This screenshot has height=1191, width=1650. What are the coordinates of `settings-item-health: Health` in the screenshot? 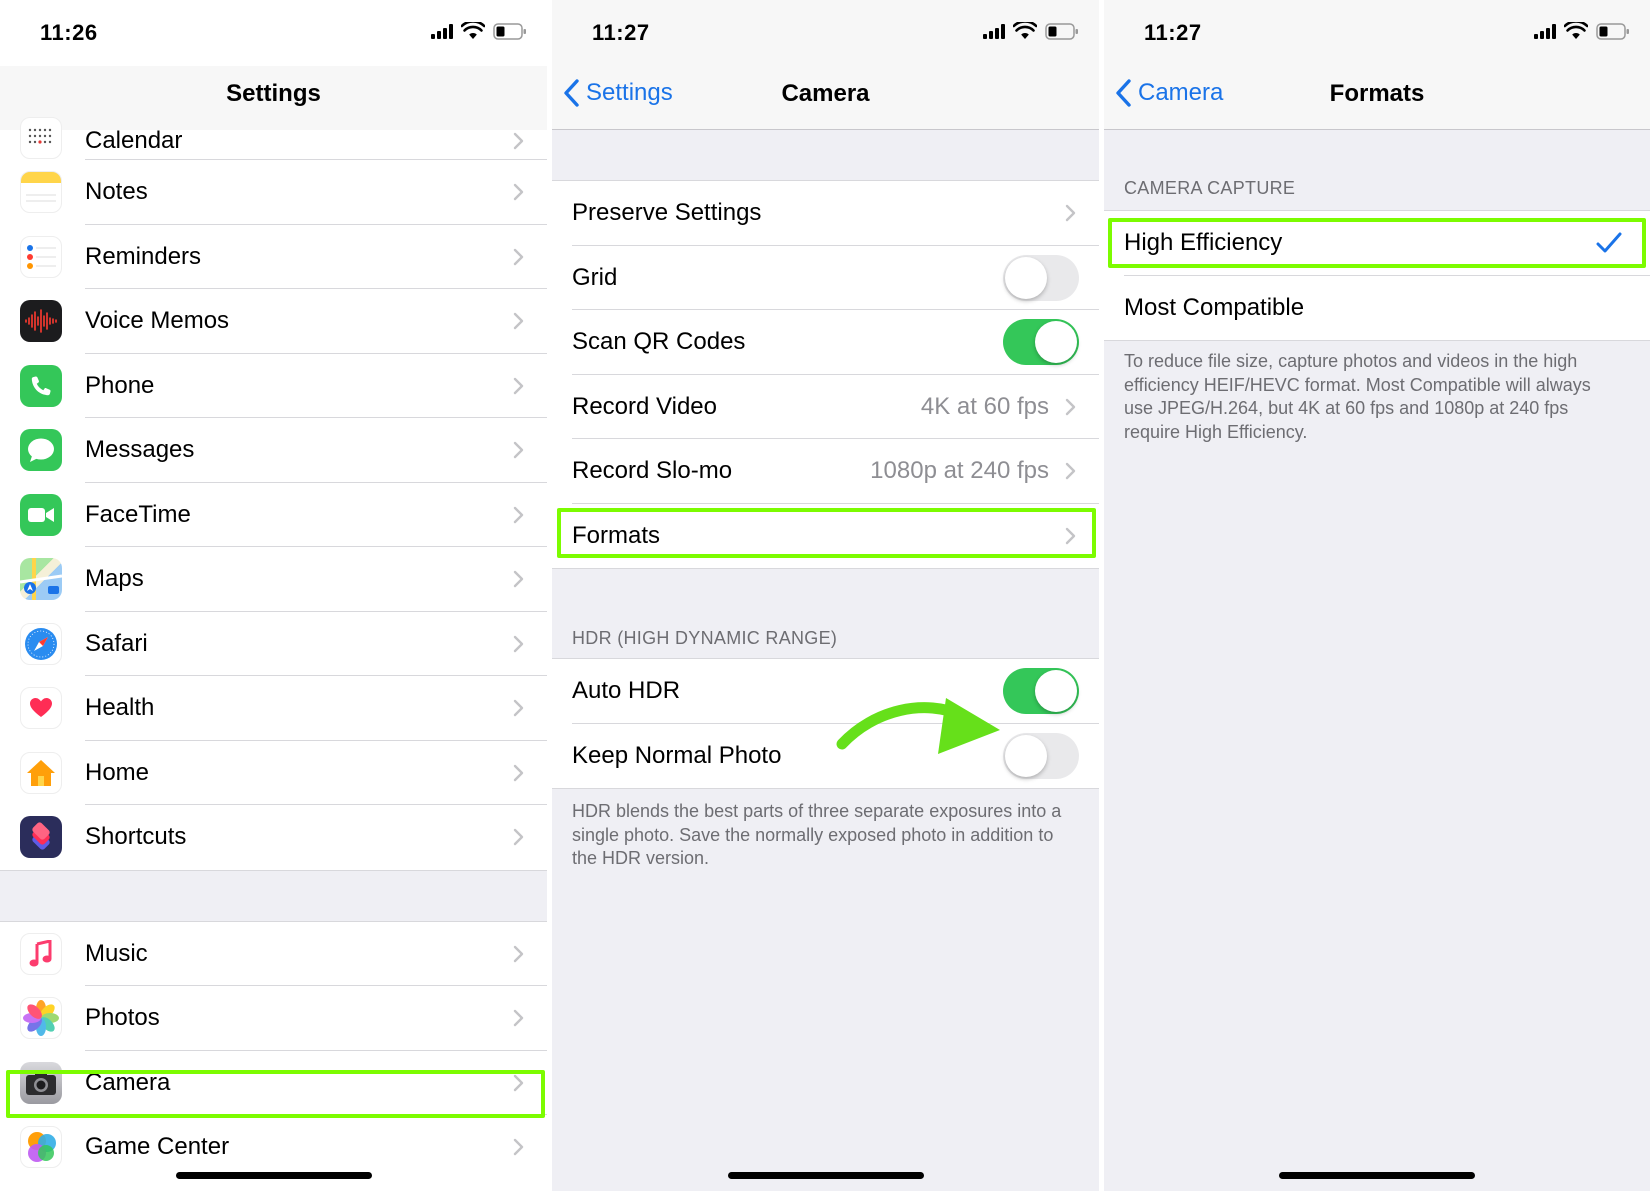 It's located at (273, 708).